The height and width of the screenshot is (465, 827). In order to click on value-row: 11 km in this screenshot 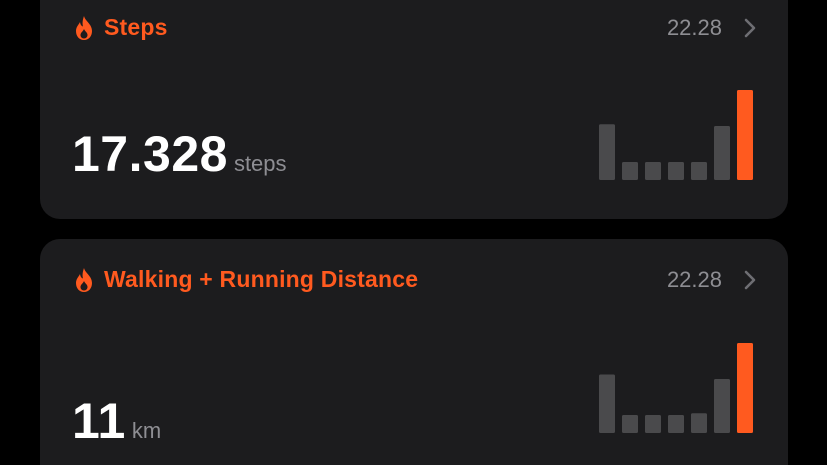, I will do `click(116, 421)`.